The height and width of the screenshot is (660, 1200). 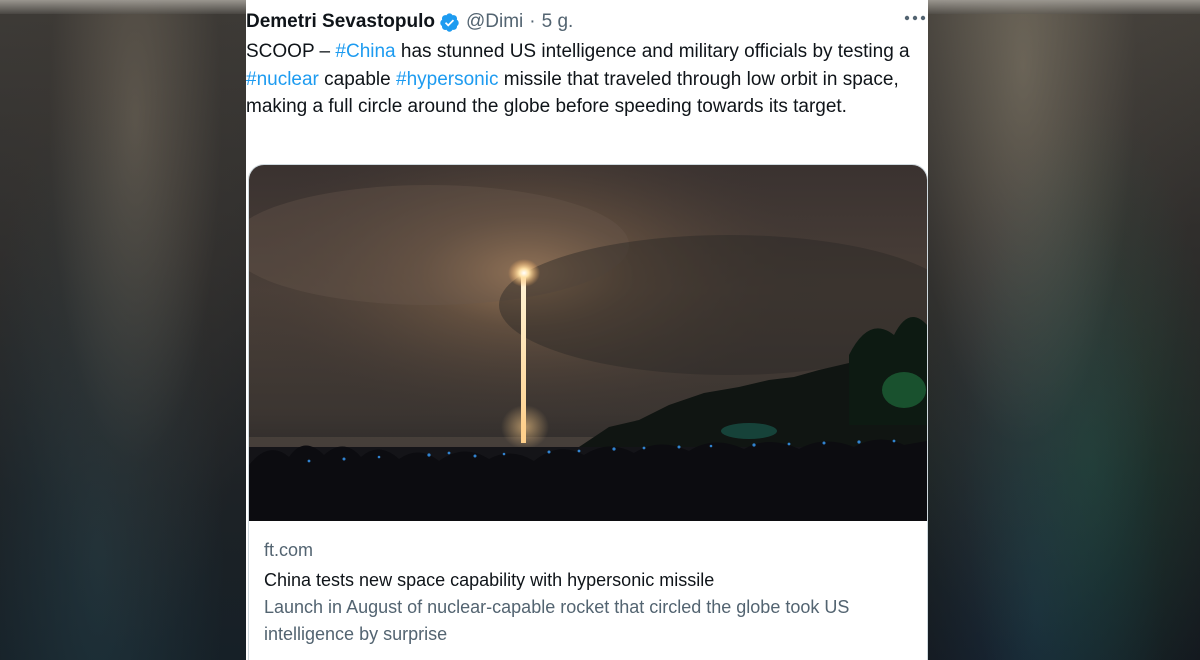 I want to click on tweet-text-part: capable, so click(x=357, y=79).